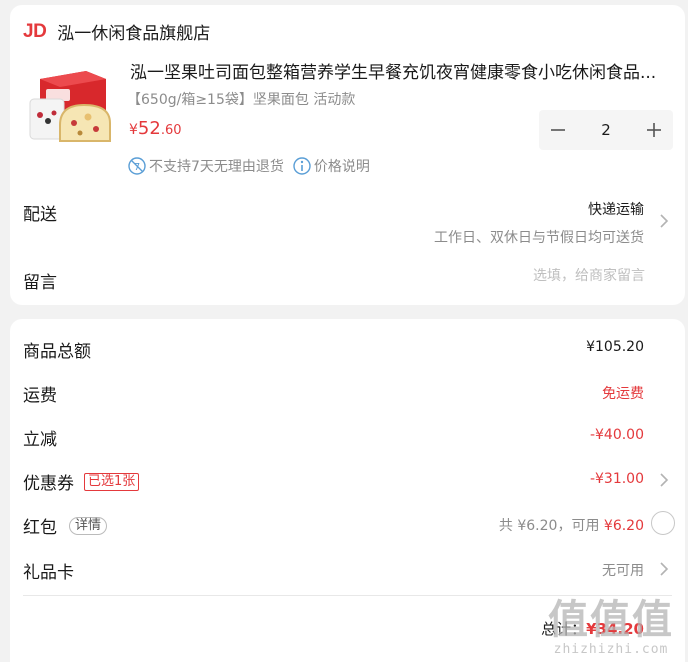 This screenshot has width=688, height=662. Describe the element at coordinates (347, 595) in the screenshot. I see `divider` at that location.